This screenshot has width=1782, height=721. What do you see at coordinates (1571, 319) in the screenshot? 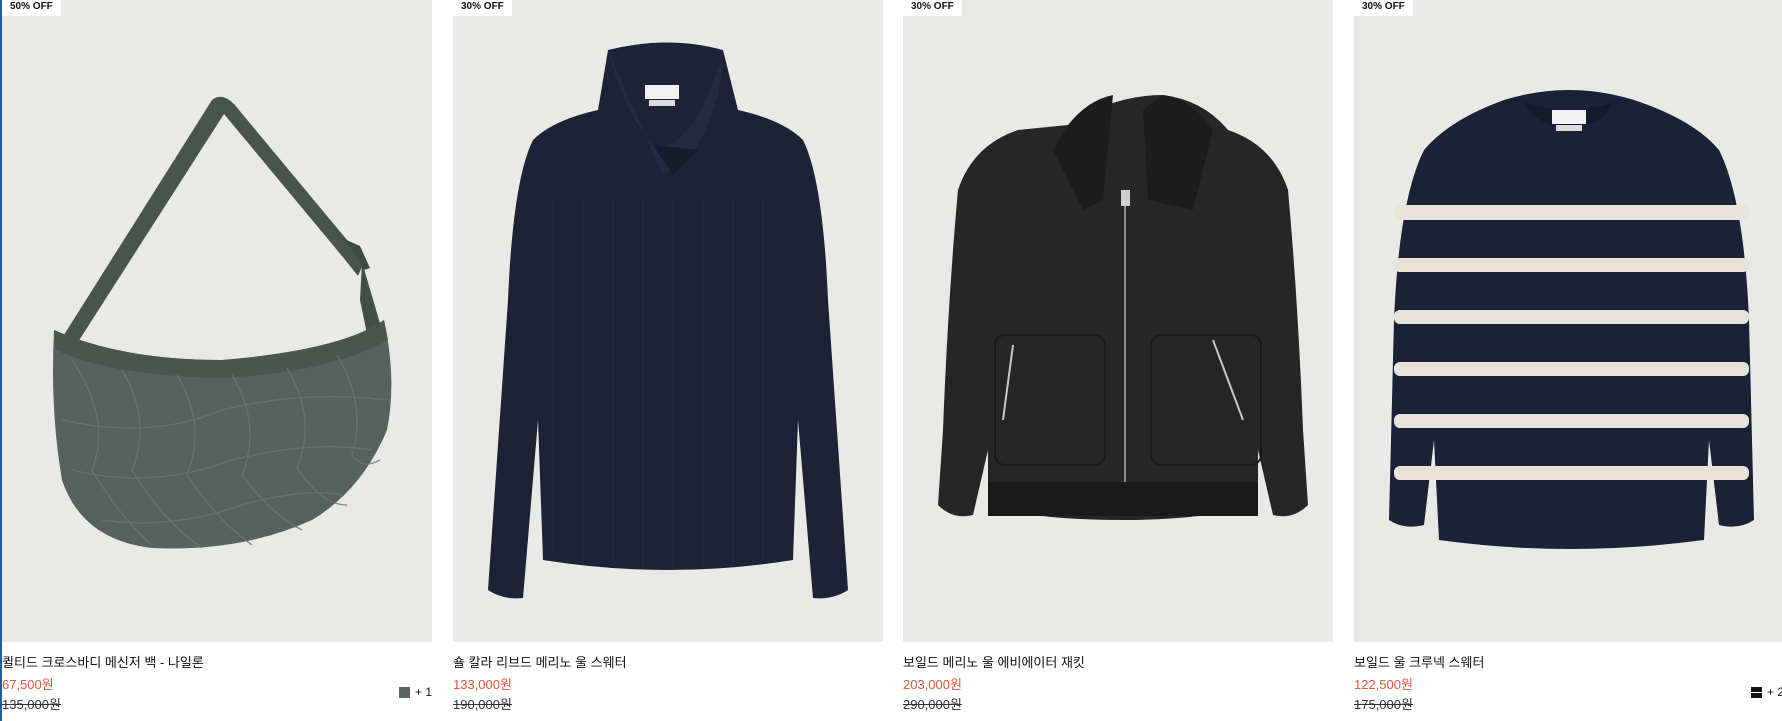
I see `striped-crewneck-sweater-image` at bounding box center [1571, 319].